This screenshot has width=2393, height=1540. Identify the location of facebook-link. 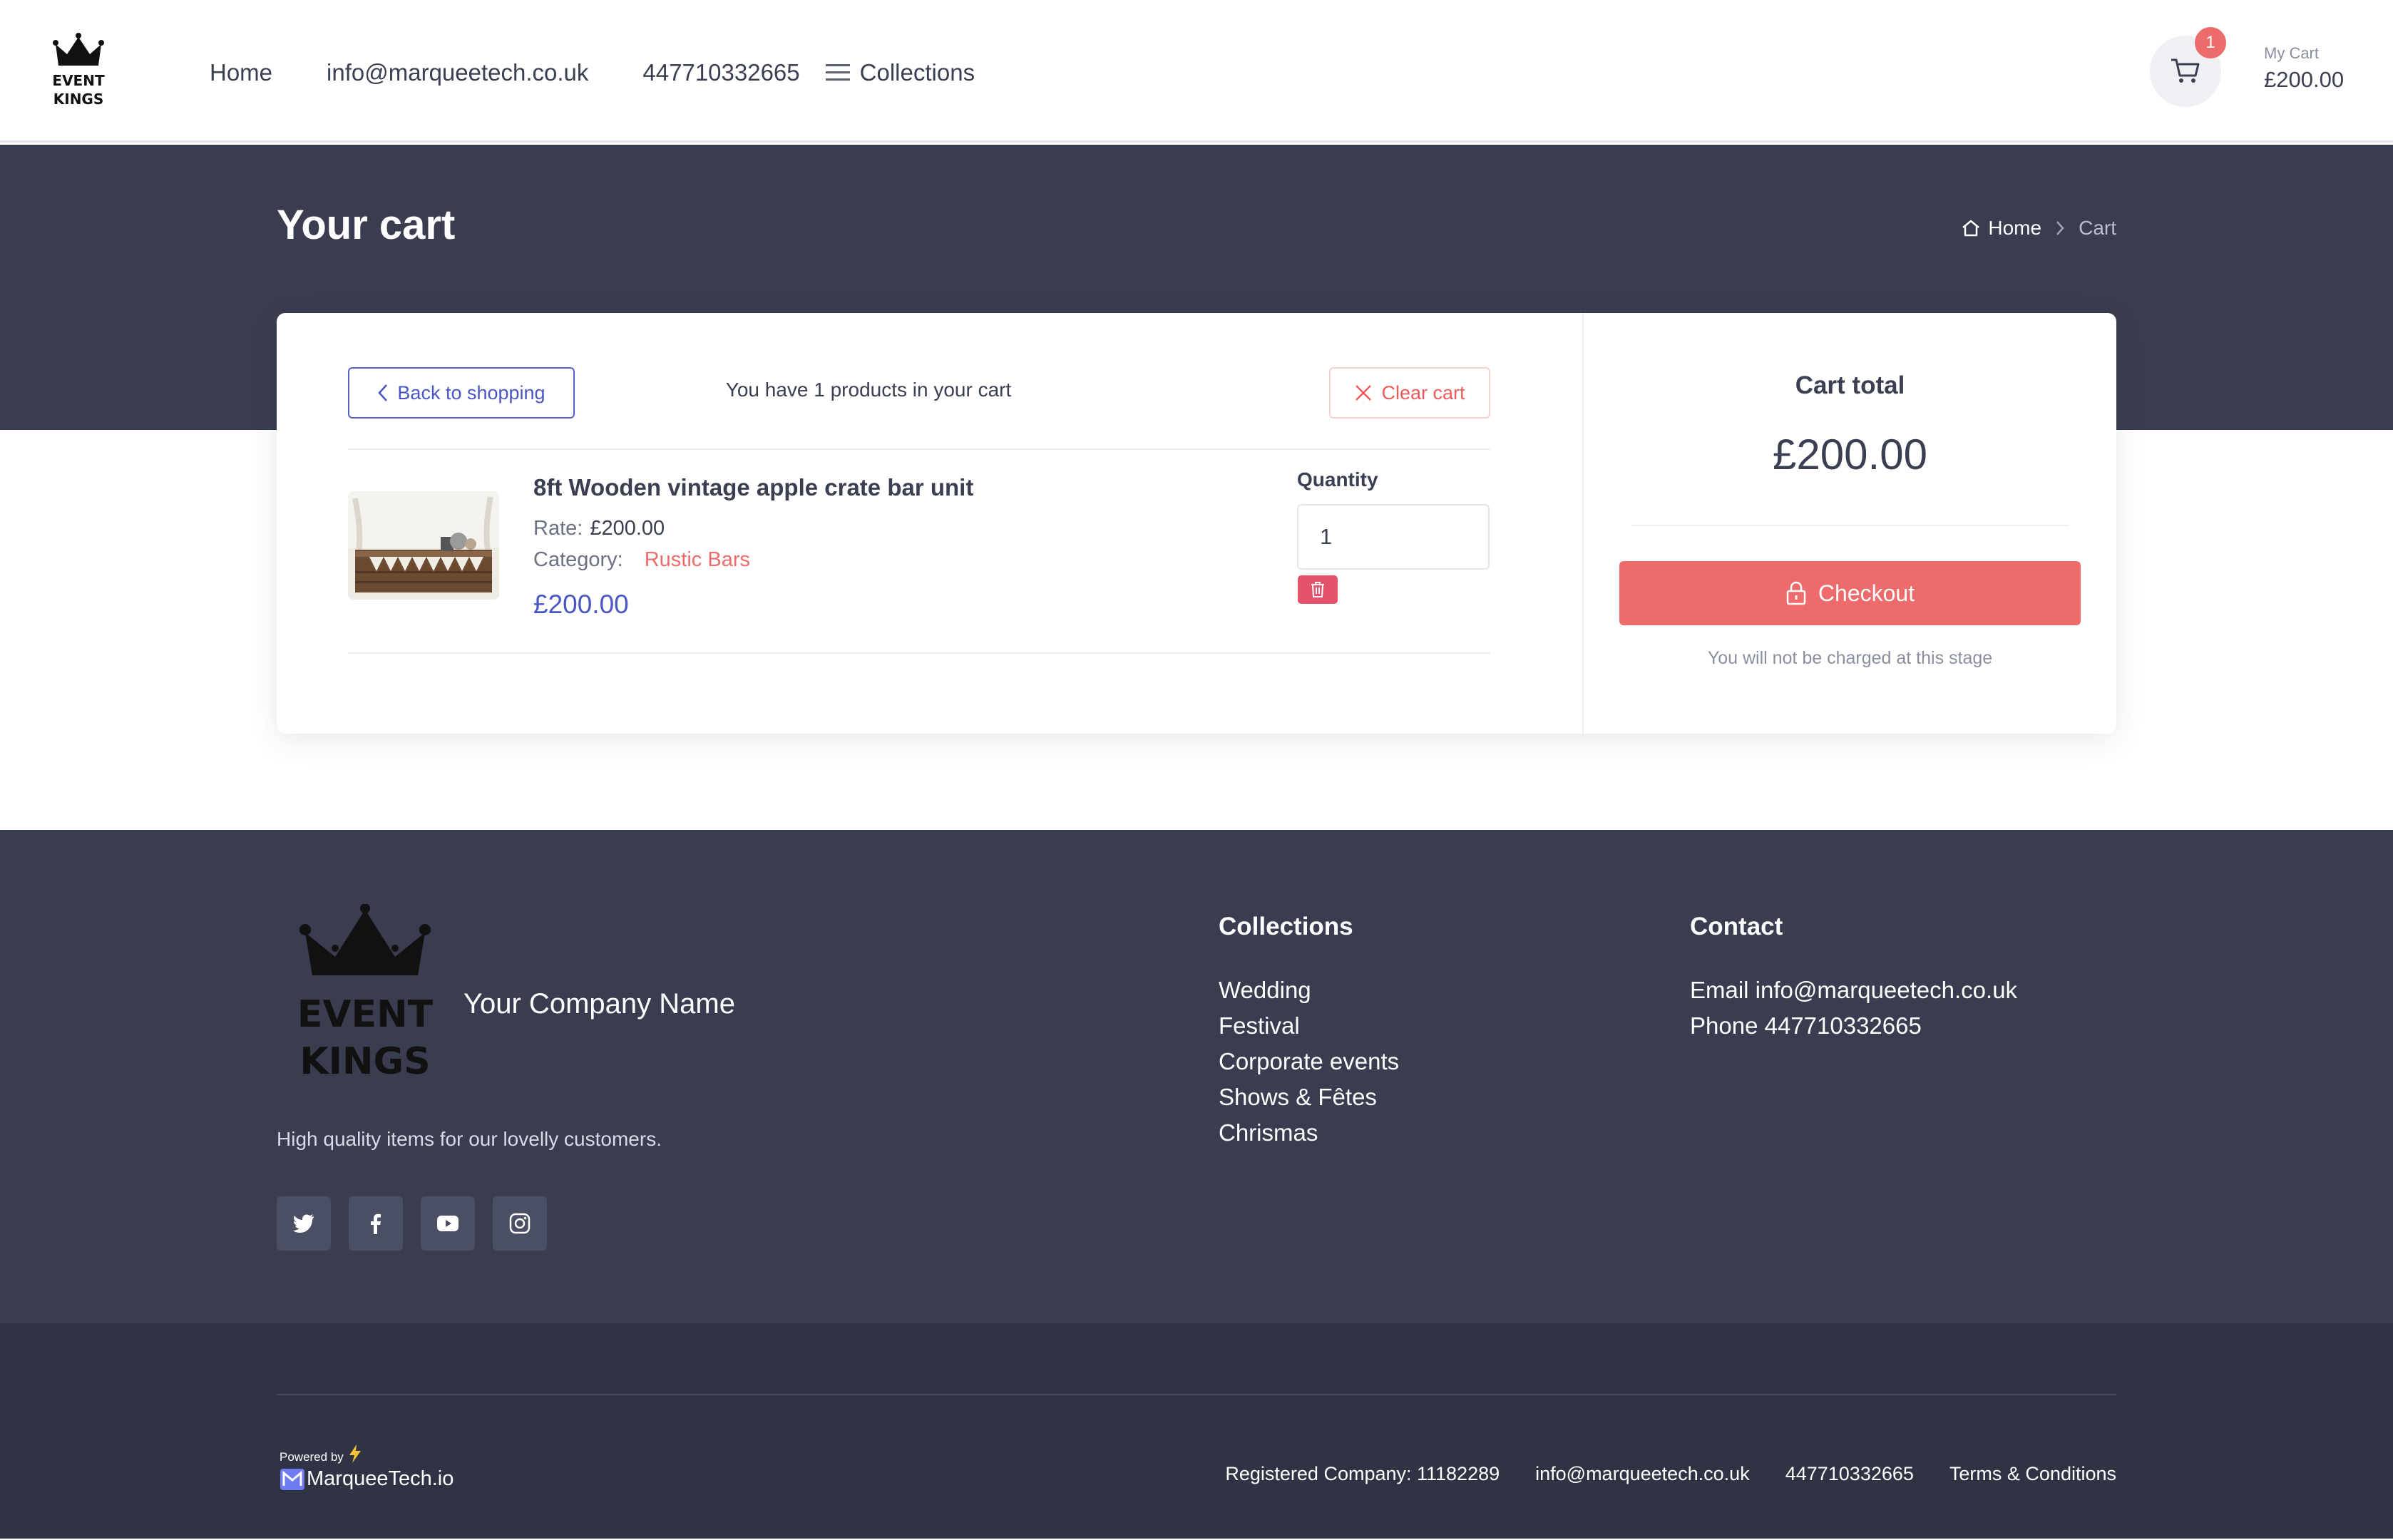
(376, 1223).